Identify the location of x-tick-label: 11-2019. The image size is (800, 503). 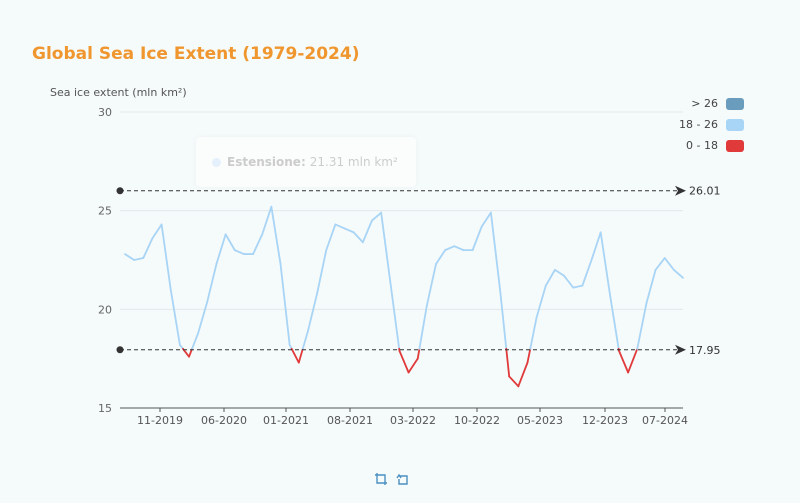
(160, 420).